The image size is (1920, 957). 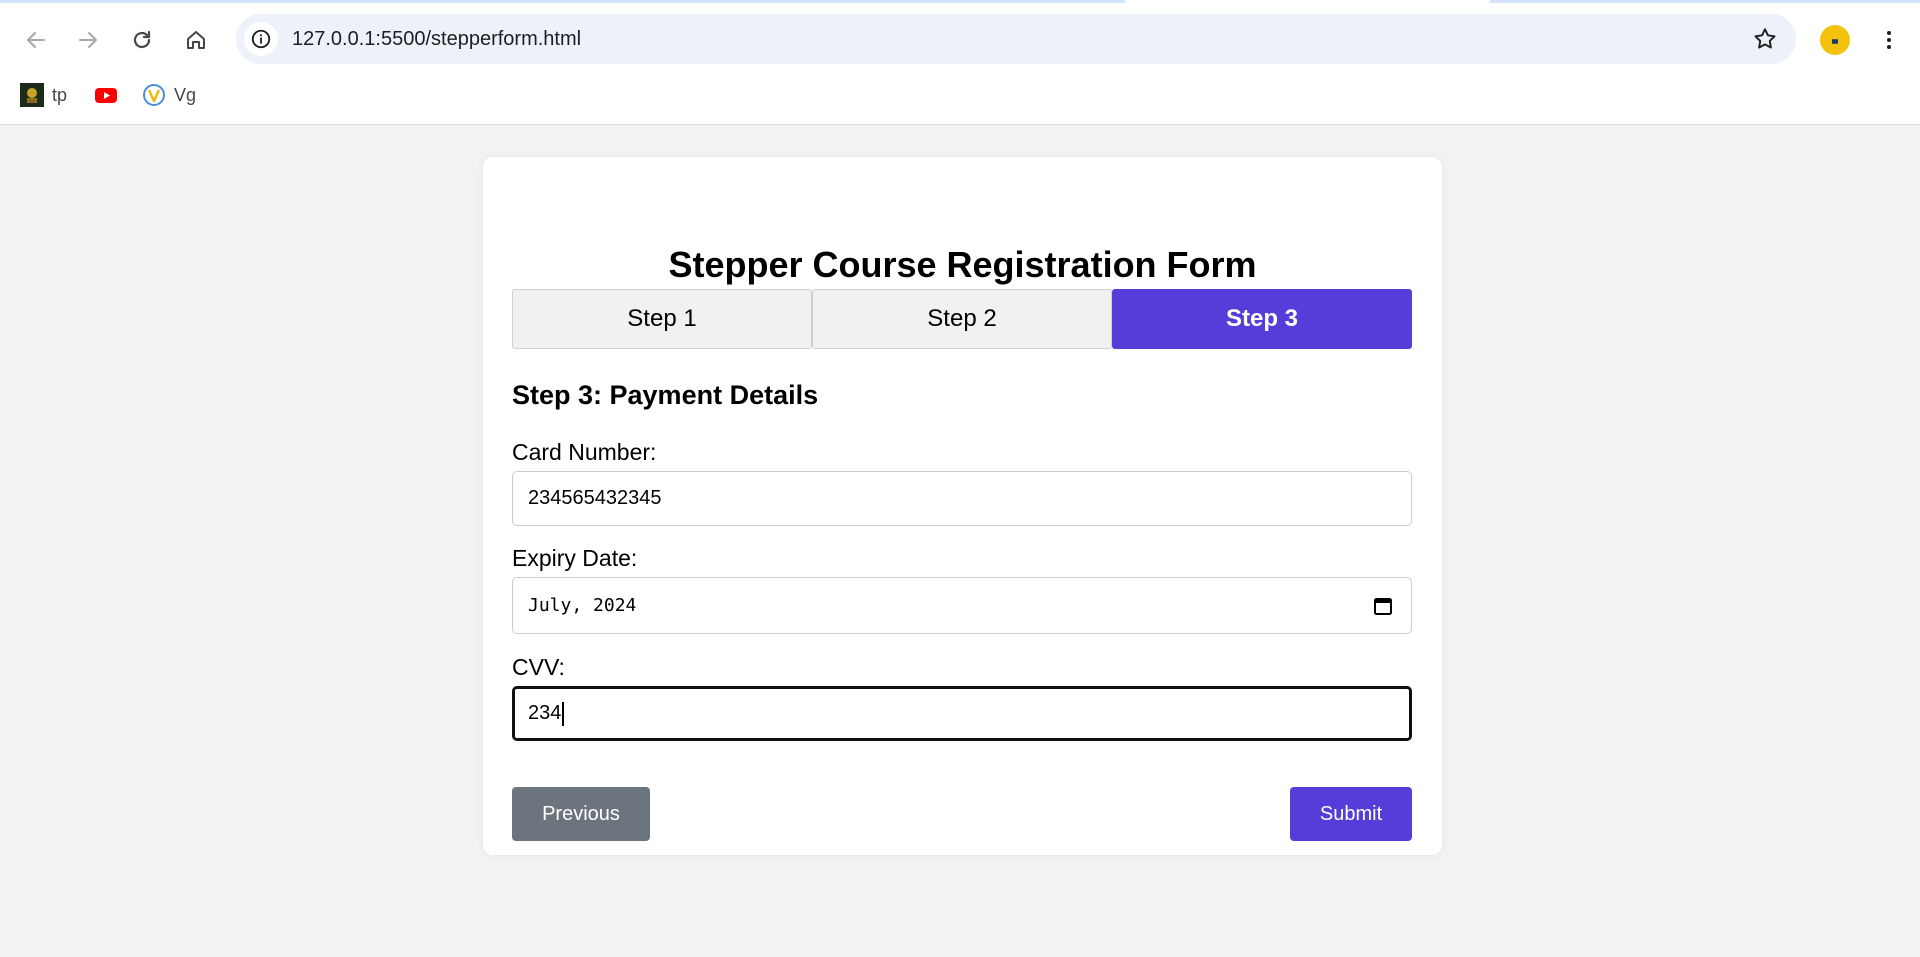 I want to click on card-number-label: Card Number:, so click(x=584, y=452).